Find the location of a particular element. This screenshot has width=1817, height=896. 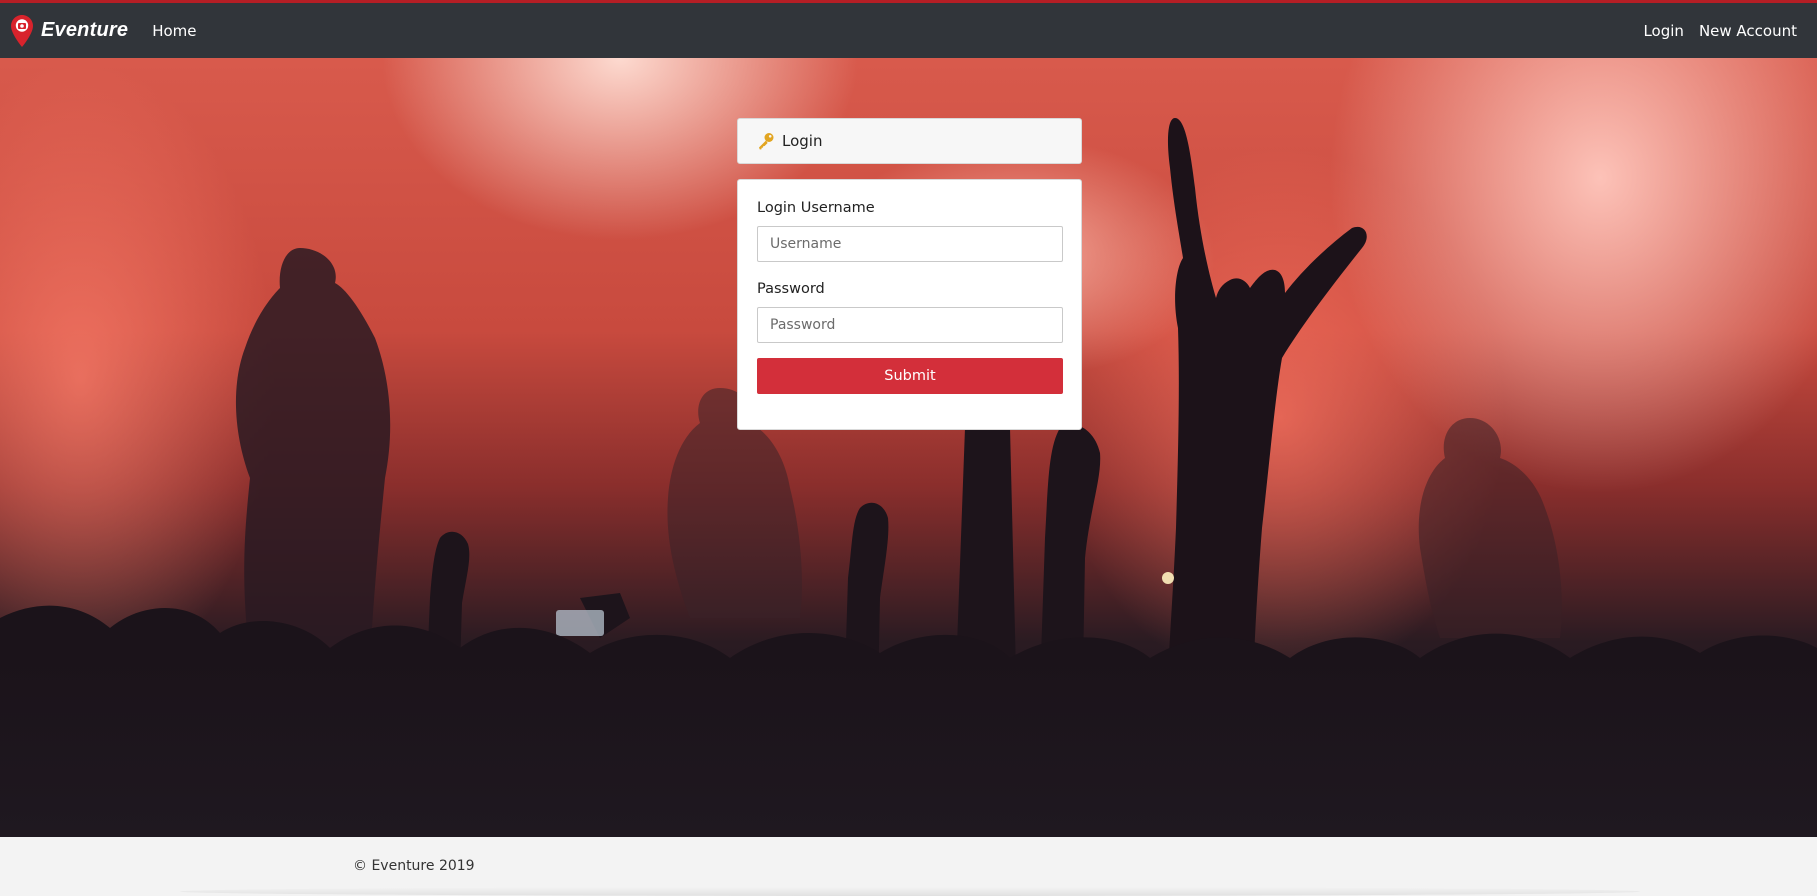

username-label: Login Username is located at coordinates (816, 208).